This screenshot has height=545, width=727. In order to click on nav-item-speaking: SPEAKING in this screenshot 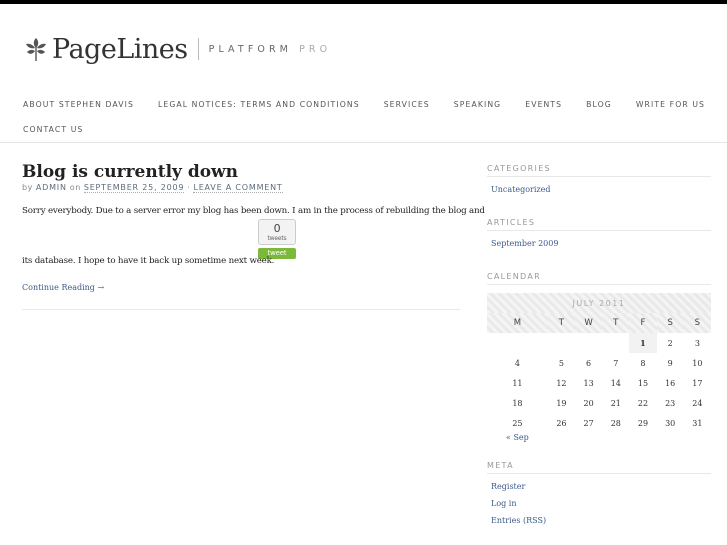, I will do `click(477, 104)`.